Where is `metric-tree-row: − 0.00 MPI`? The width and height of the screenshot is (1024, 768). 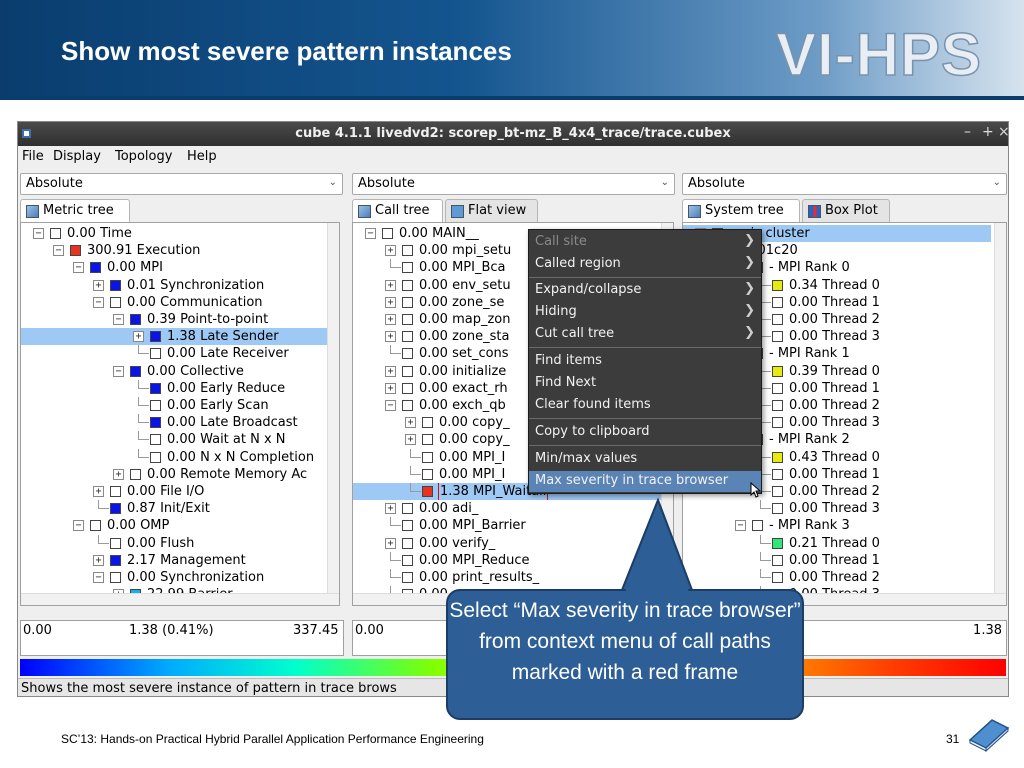
metric-tree-row: − 0.00 MPI is located at coordinates (175, 267).